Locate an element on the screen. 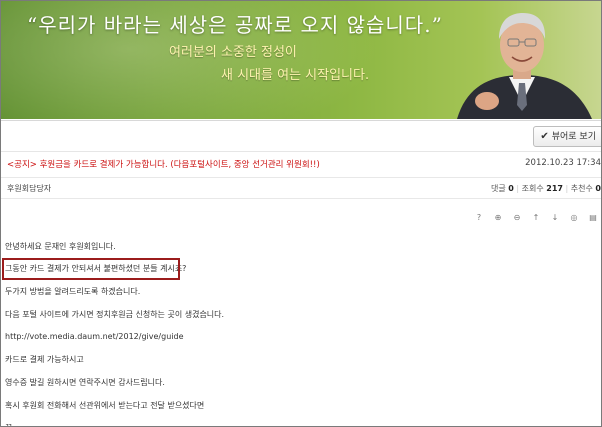  portrait-image is located at coordinates (524, 66).